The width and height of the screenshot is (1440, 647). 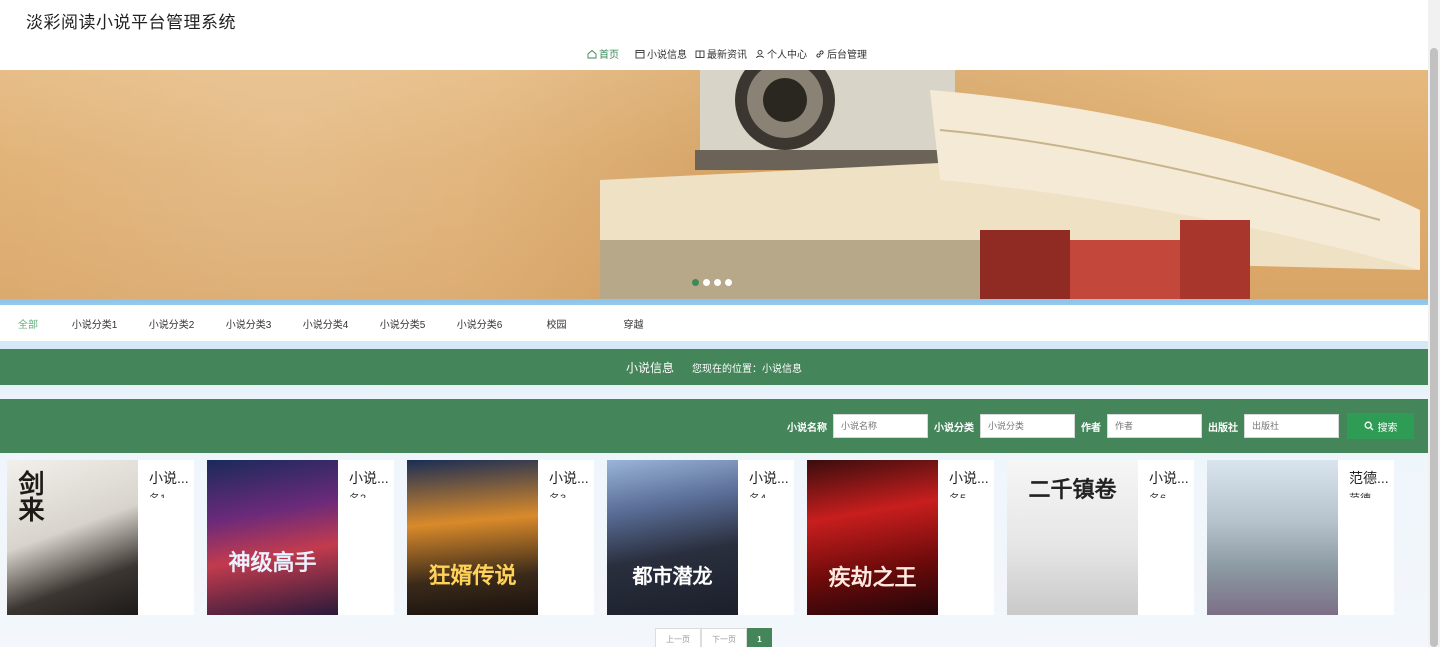 What do you see at coordinates (165, 537) in the screenshot?
I see `book-info: 小说... 名1` at bounding box center [165, 537].